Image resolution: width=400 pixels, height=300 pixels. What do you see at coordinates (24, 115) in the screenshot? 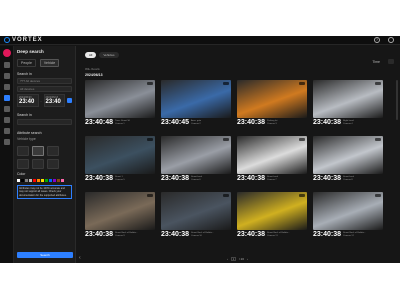
I see `search-in-label-2: Search in` at bounding box center [24, 115].